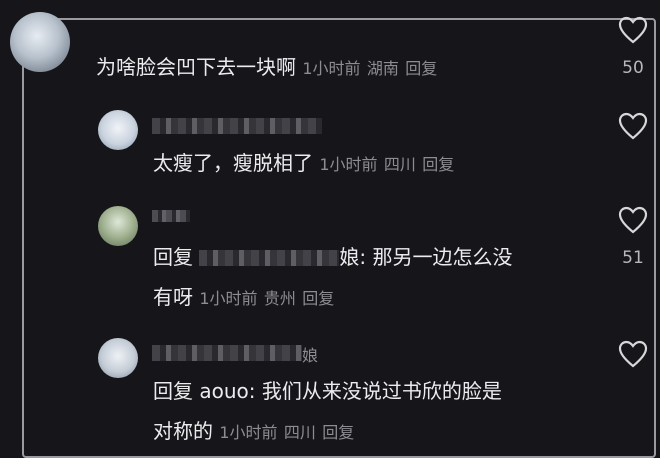 The image size is (660, 458). What do you see at coordinates (633, 68) in the screenshot?
I see `like-count: 50` at bounding box center [633, 68].